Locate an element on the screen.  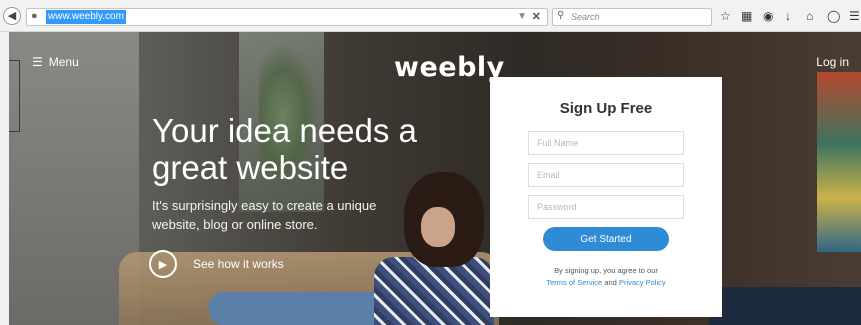
search-bar: ⚲ Search is located at coordinates (632, 17).